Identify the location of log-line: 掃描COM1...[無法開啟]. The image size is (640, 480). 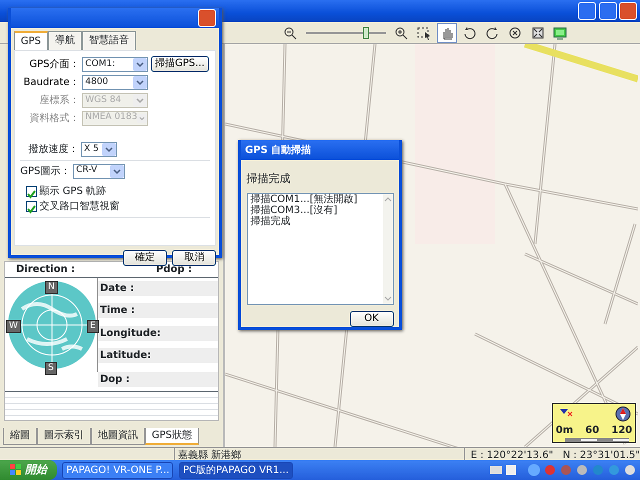
(303, 199).